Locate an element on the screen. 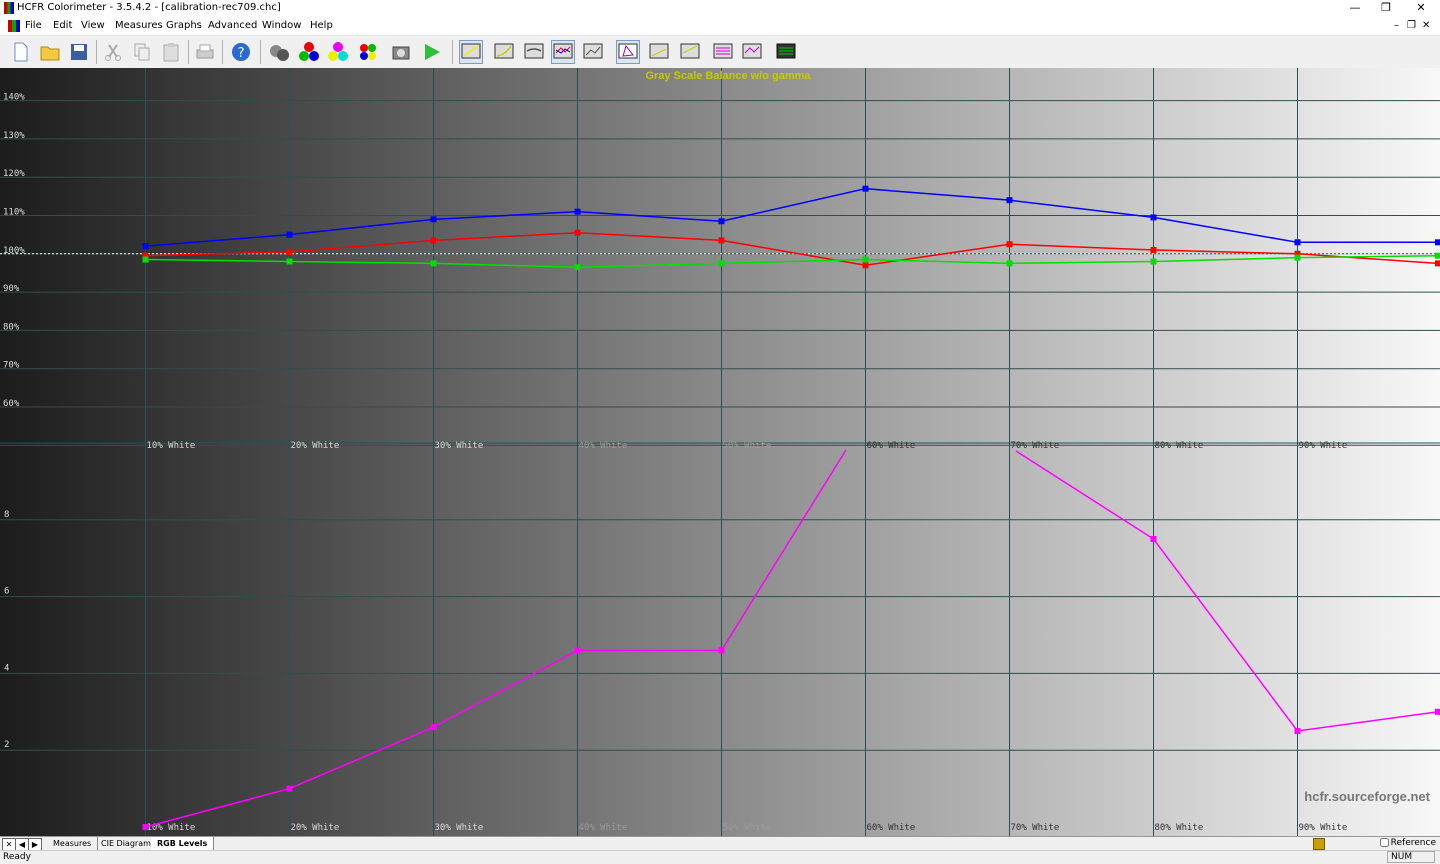  paste-icon is located at coordinates (171, 52).